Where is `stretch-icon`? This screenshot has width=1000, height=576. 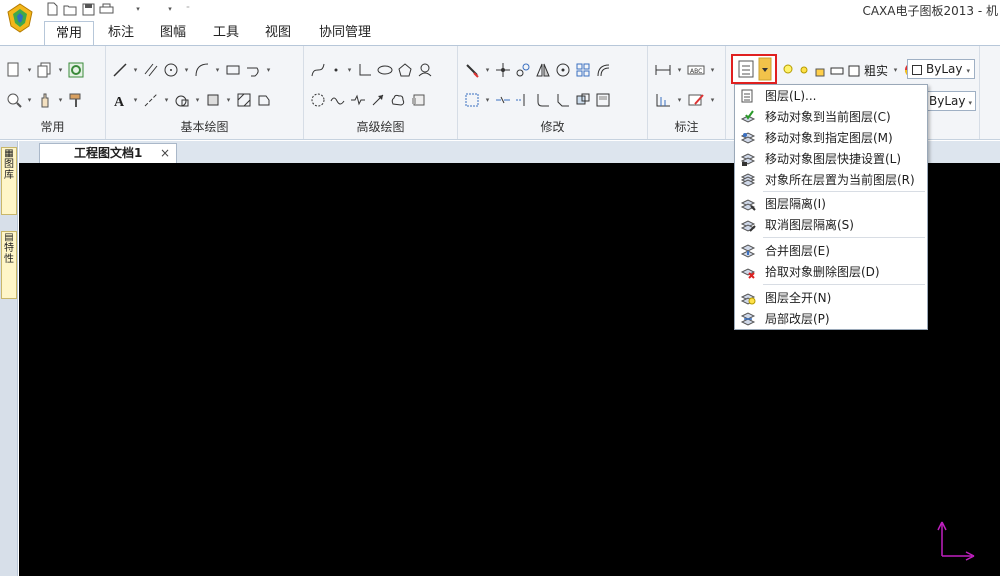
stretch-icon is located at coordinates (603, 100).